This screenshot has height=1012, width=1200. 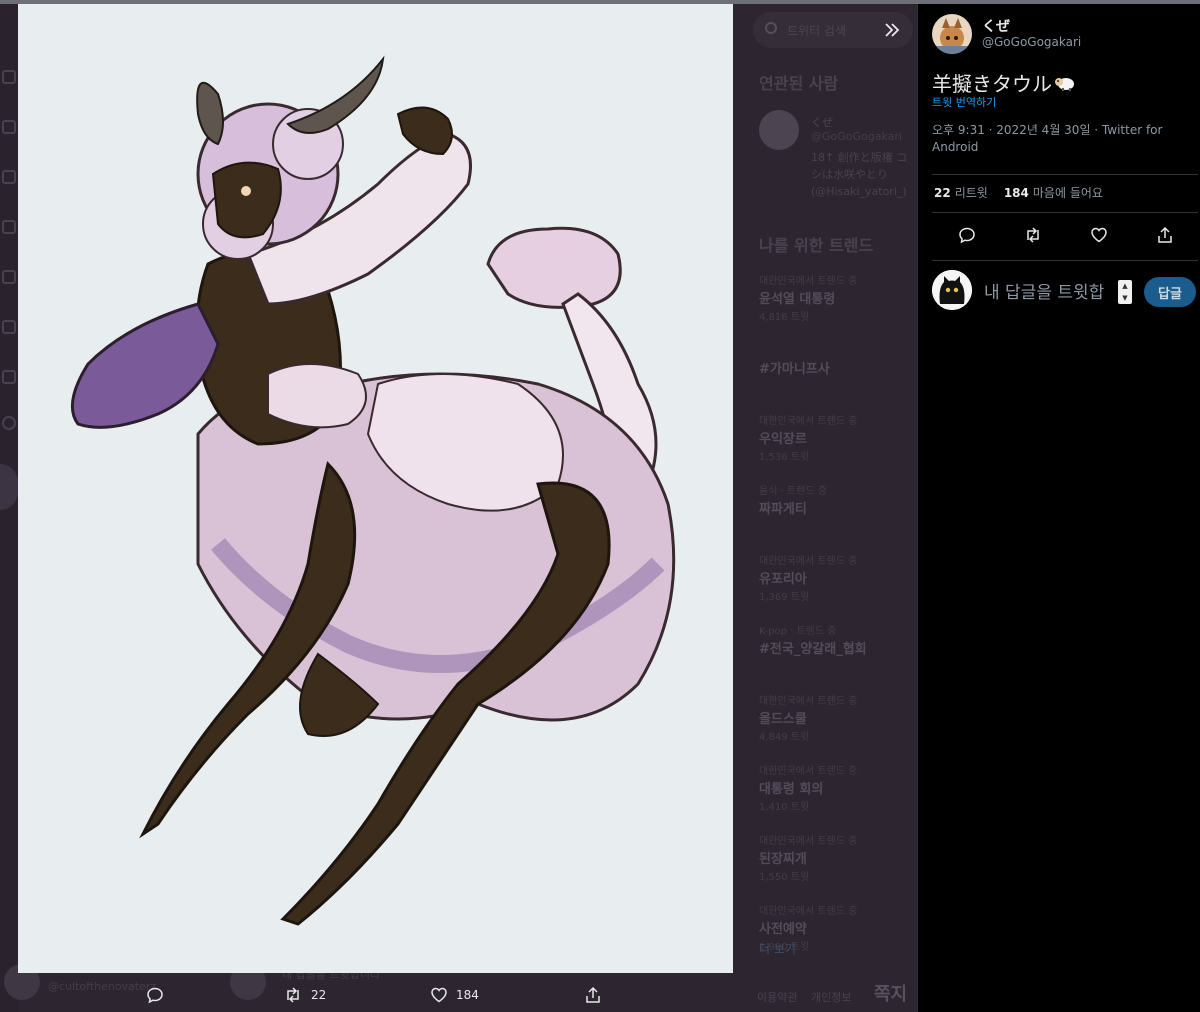 I want to click on like-button, so click(x=1099, y=235).